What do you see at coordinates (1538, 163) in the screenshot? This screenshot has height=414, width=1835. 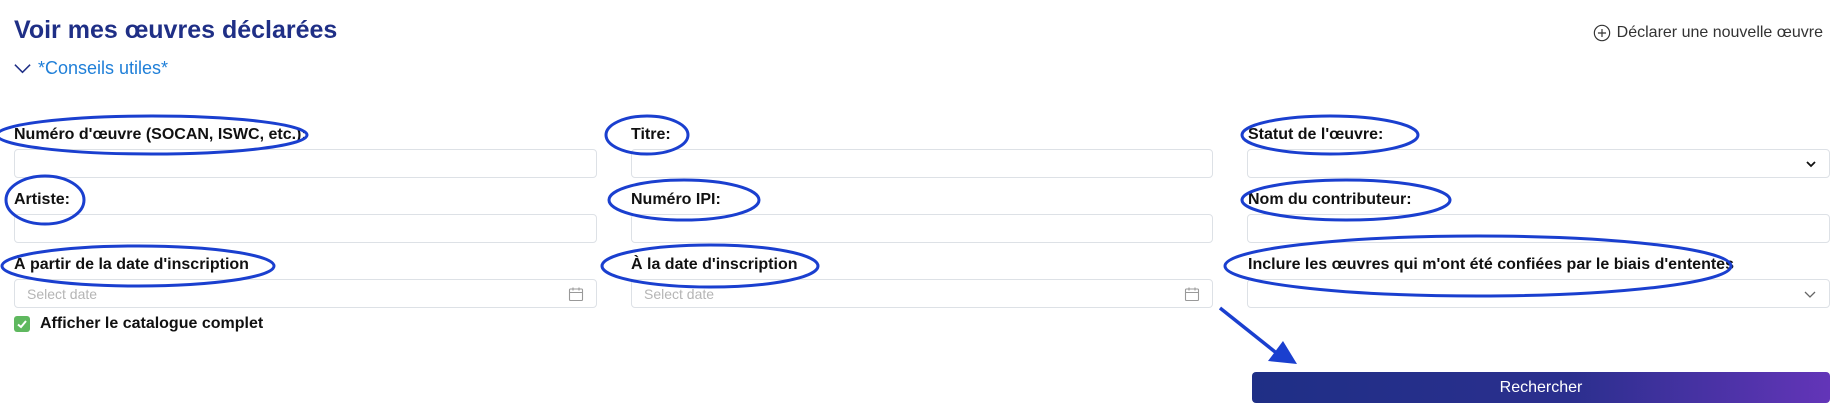 I see `status-select` at bounding box center [1538, 163].